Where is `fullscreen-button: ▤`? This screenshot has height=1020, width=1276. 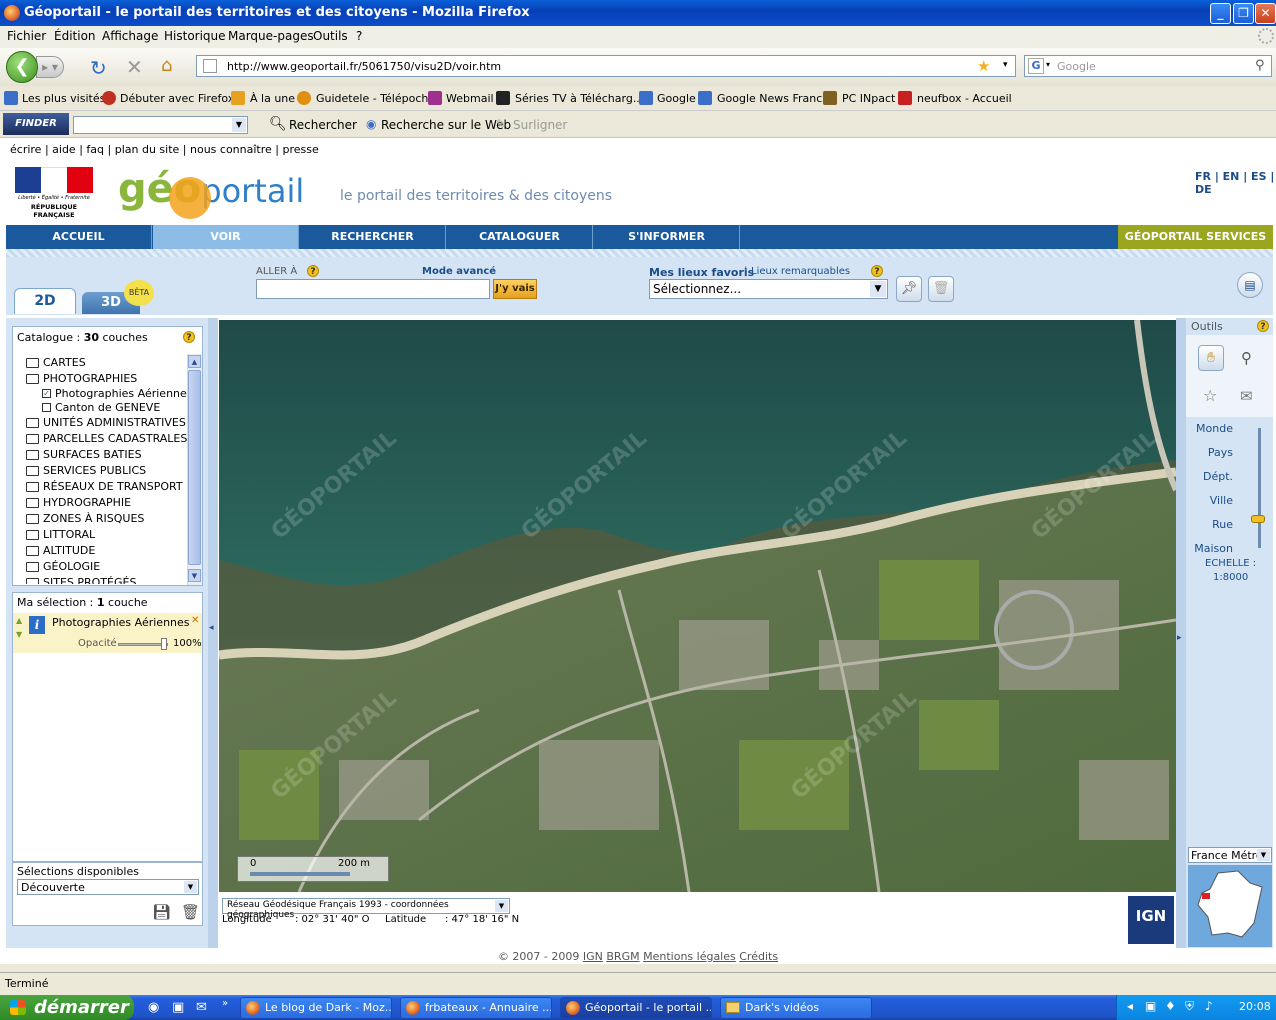 fullscreen-button: ▤ is located at coordinates (1250, 285).